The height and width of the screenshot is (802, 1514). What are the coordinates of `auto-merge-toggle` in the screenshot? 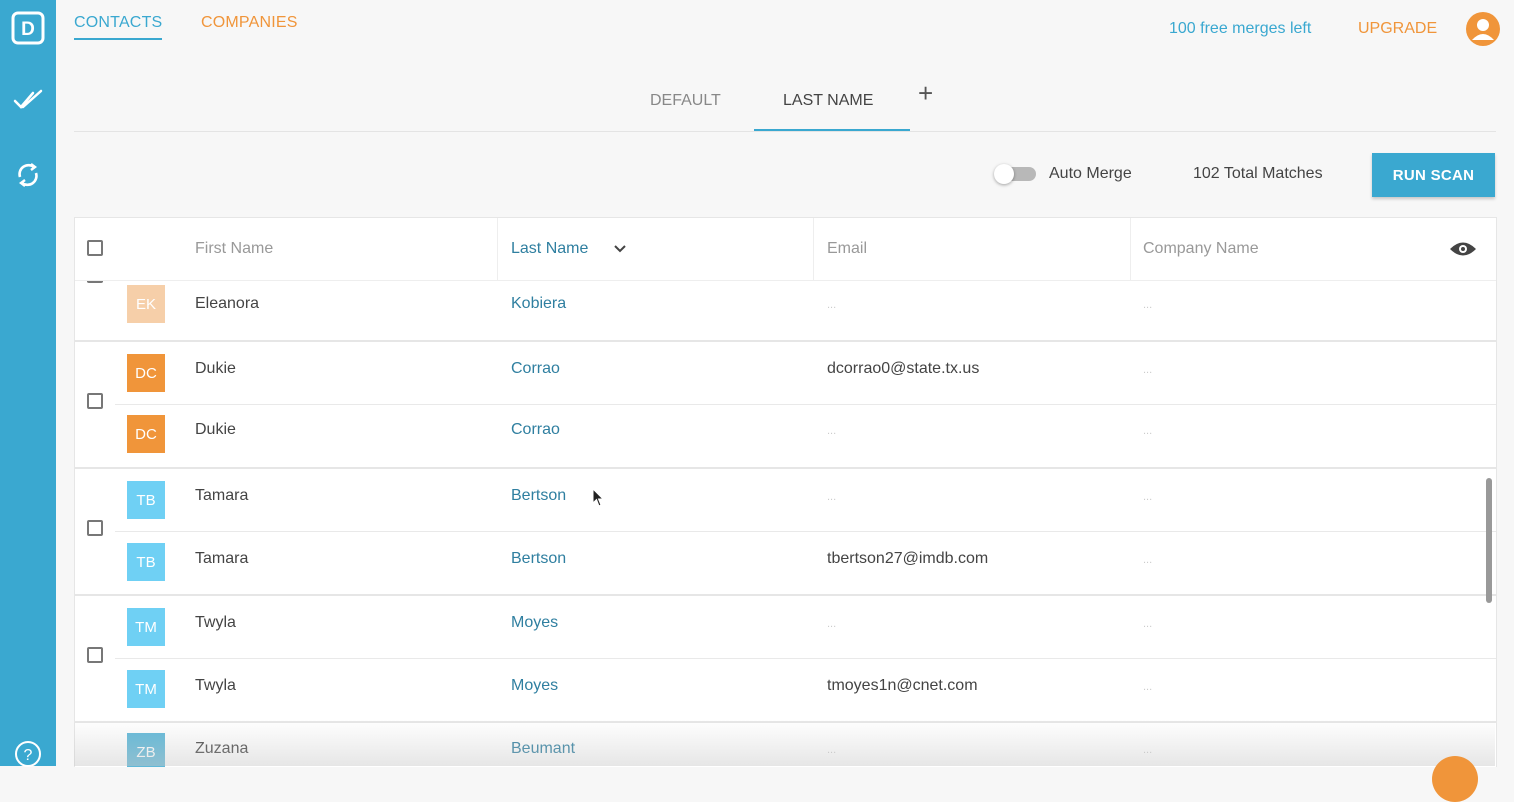 It's located at (1016, 174).